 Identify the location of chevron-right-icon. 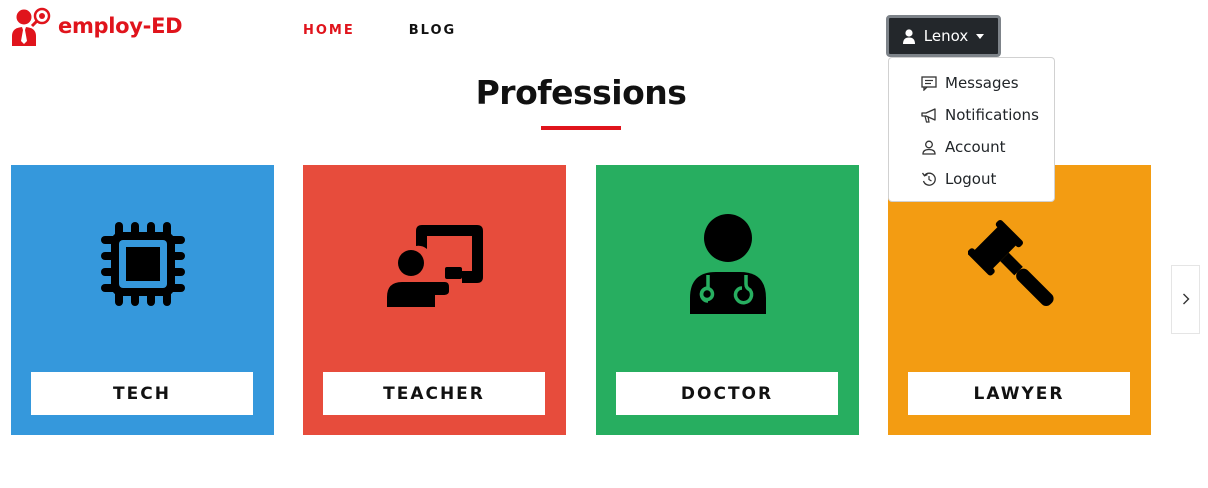
(1186, 299).